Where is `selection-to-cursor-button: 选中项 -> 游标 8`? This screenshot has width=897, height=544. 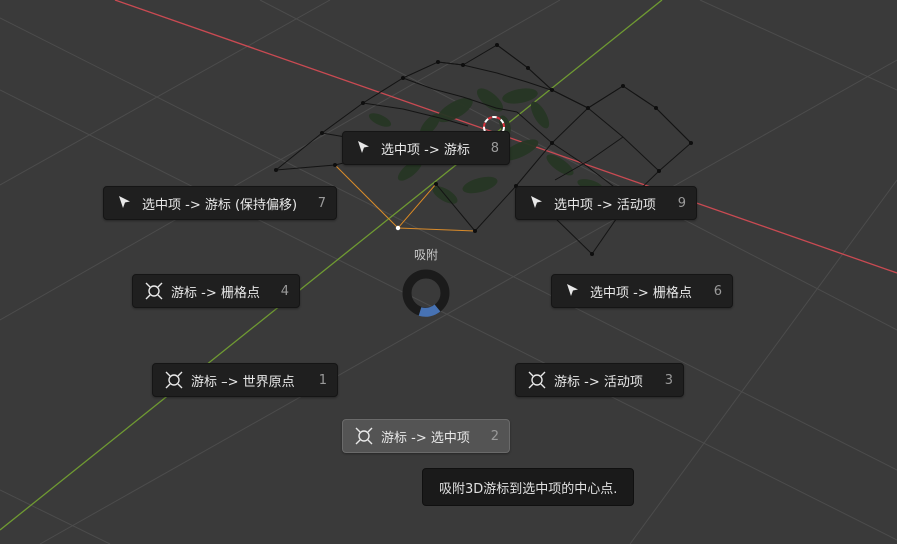 selection-to-cursor-button: 选中项 -> 游标 8 is located at coordinates (426, 148).